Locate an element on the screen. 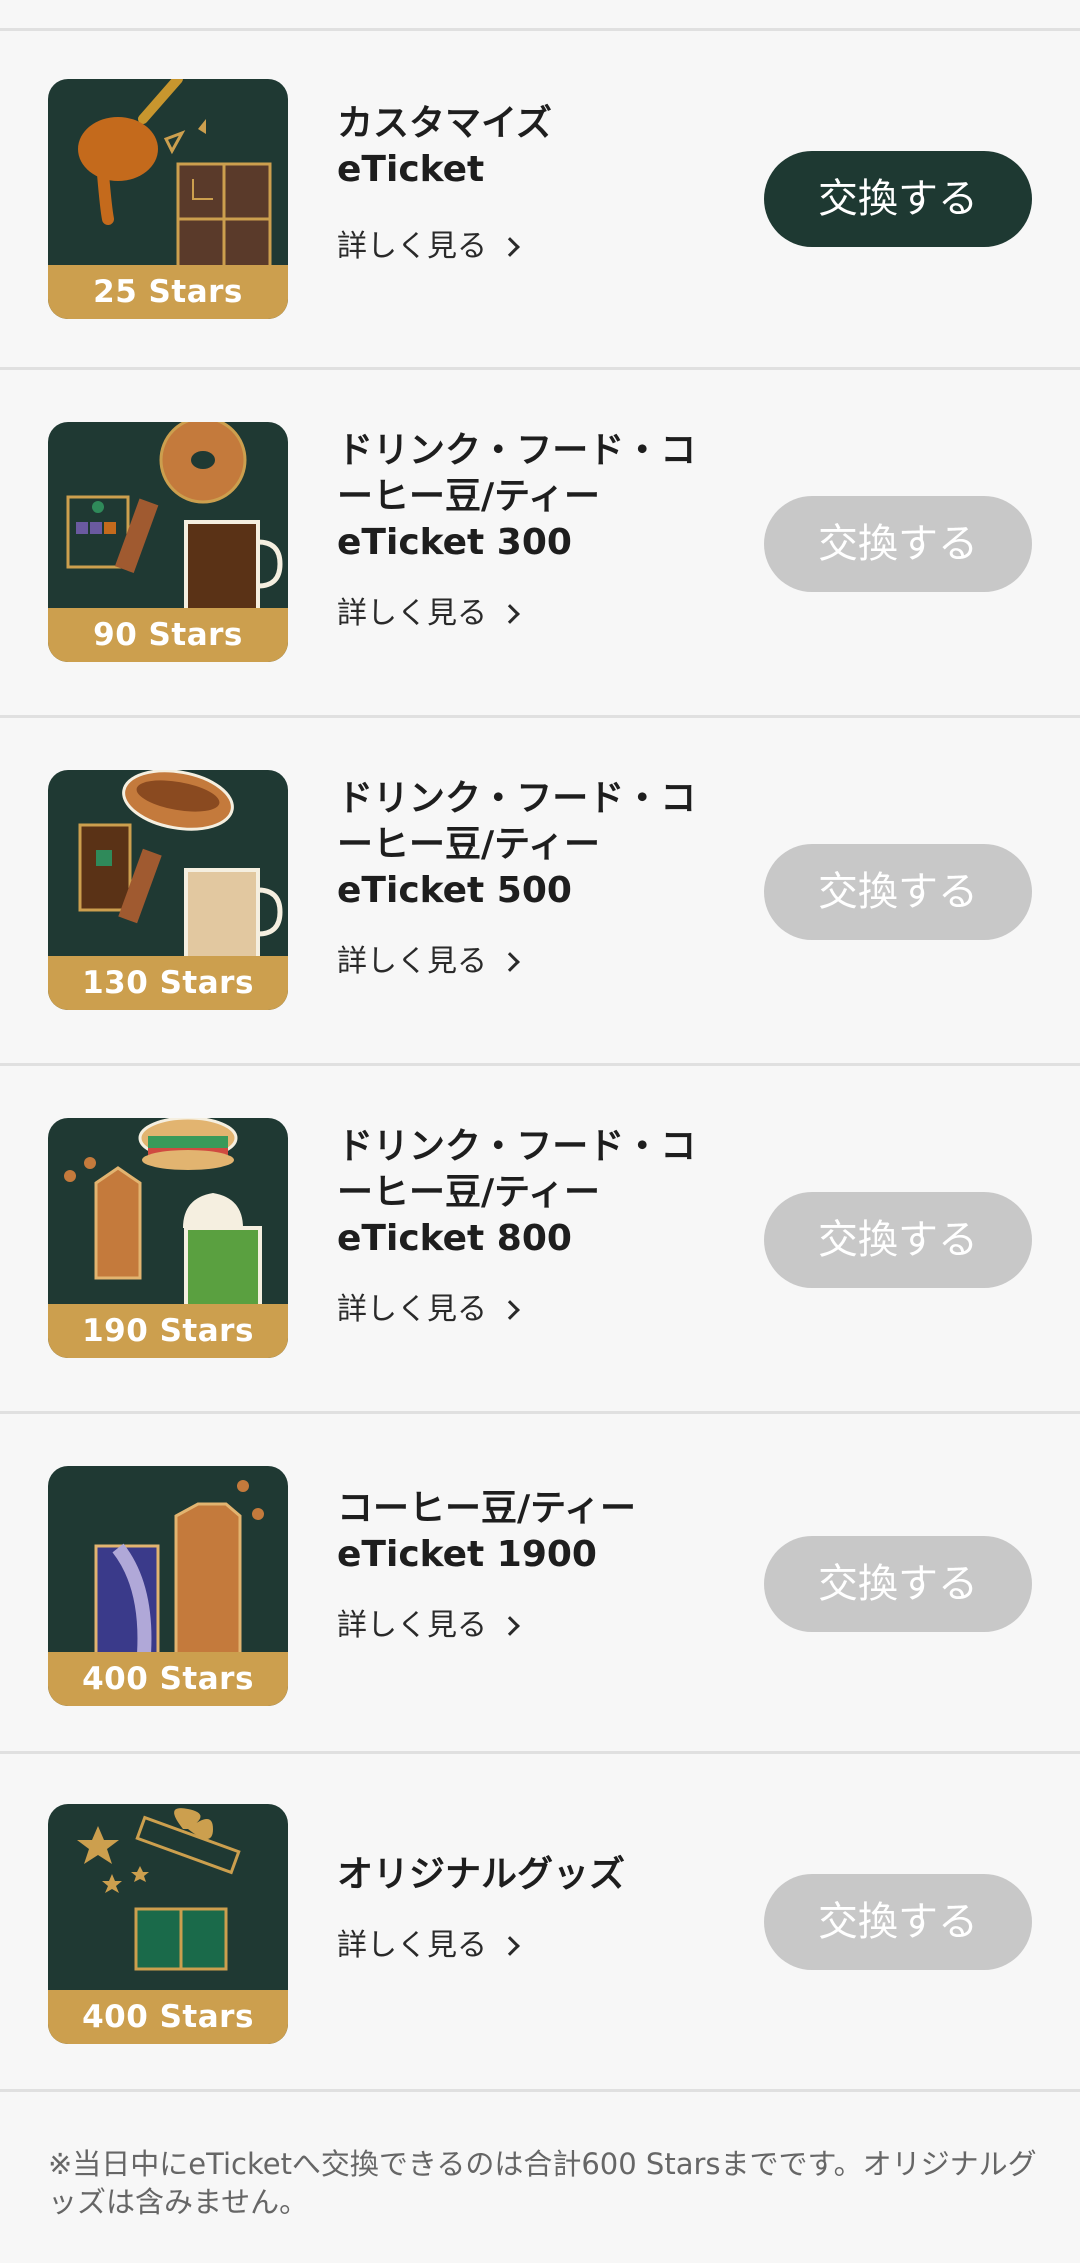 The width and height of the screenshot is (1080, 2263). stars-cost: 190 Stars is located at coordinates (168, 1331).